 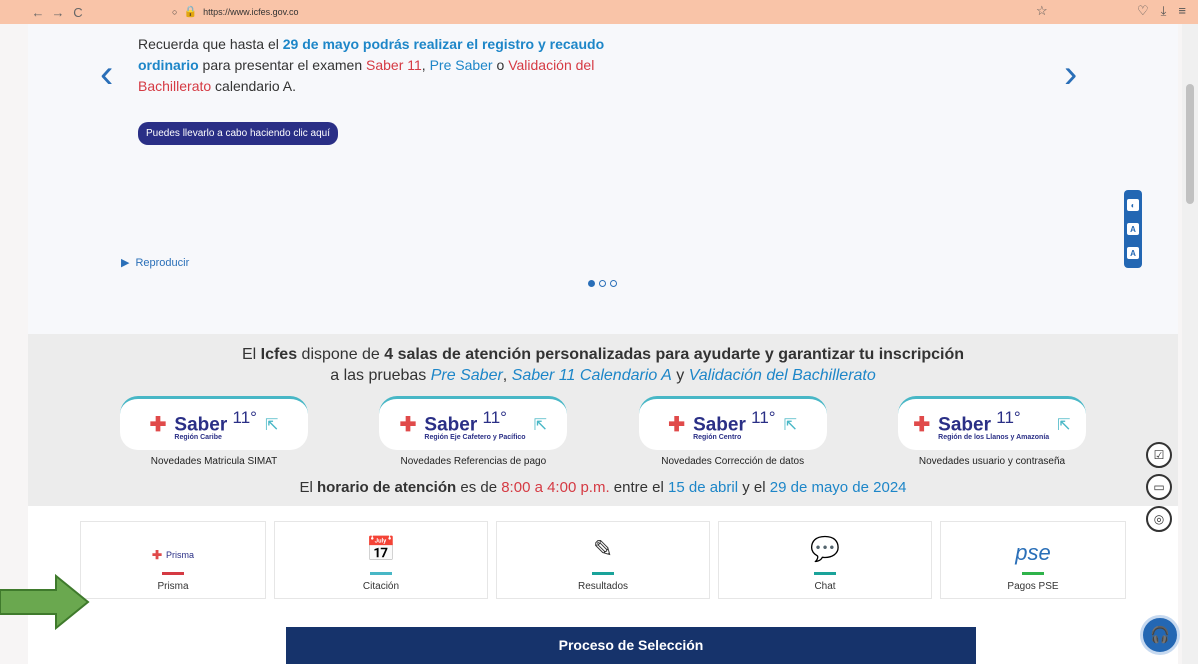 I want to click on pocket-icon: ♡, so click(x=1143, y=11).